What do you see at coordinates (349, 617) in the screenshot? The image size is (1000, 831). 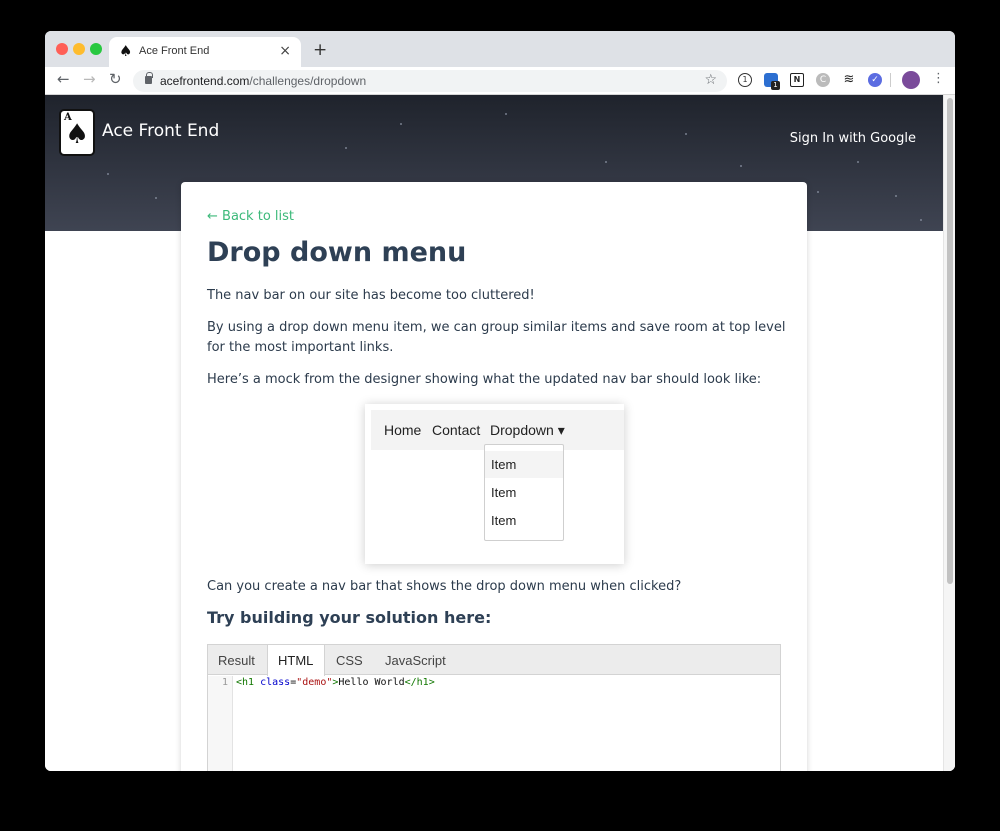 I see `section-title: Try building your solution here:` at bounding box center [349, 617].